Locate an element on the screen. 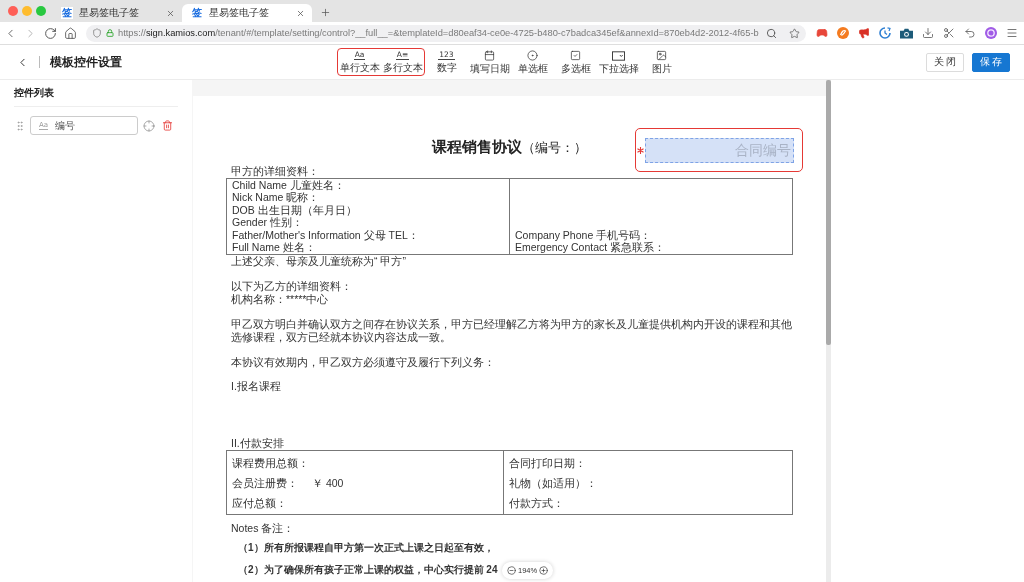 Image resolution: width=1024 pixels, height=582 pixels. scrollbar-thumb is located at coordinates (828, 212).